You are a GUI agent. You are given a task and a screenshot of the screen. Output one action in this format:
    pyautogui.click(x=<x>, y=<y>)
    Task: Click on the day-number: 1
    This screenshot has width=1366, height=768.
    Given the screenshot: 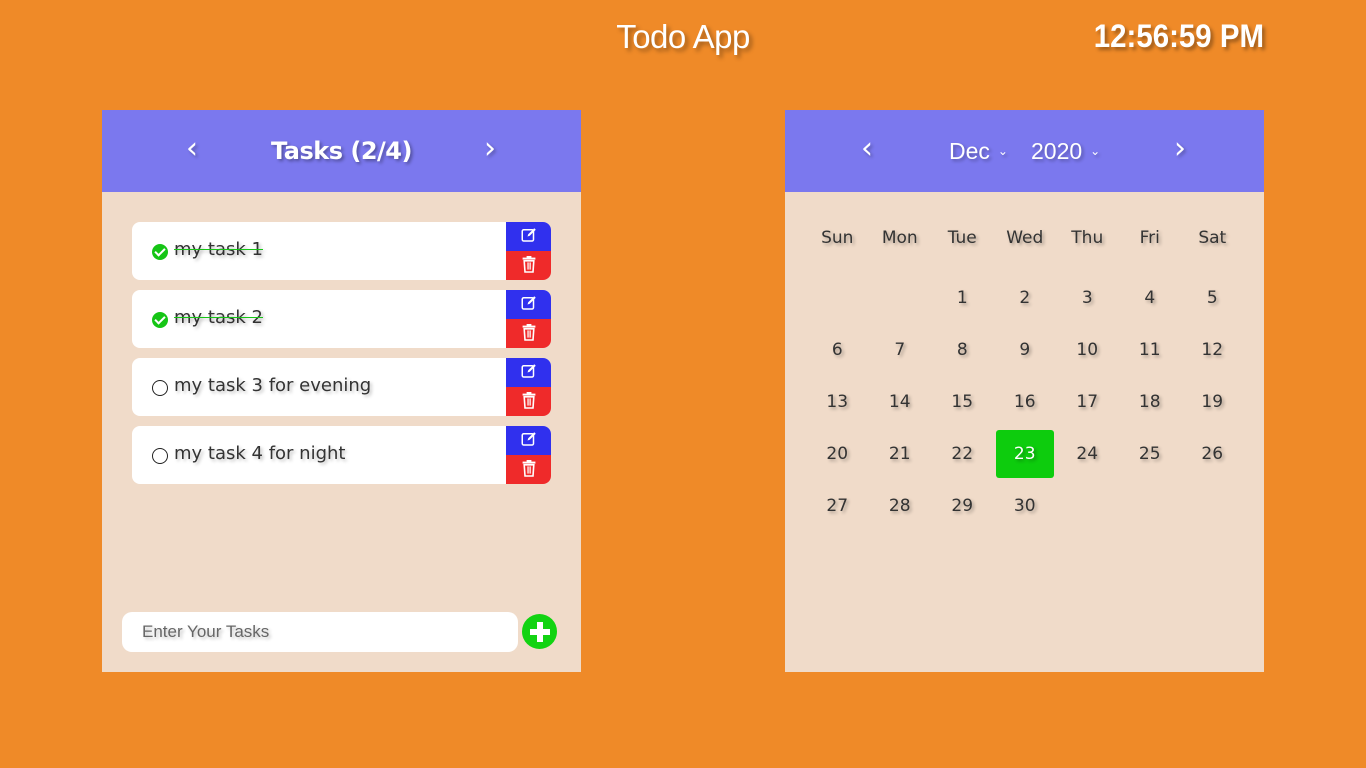 What is the action you would take?
    pyautogui.click(x=962, y=298)
    